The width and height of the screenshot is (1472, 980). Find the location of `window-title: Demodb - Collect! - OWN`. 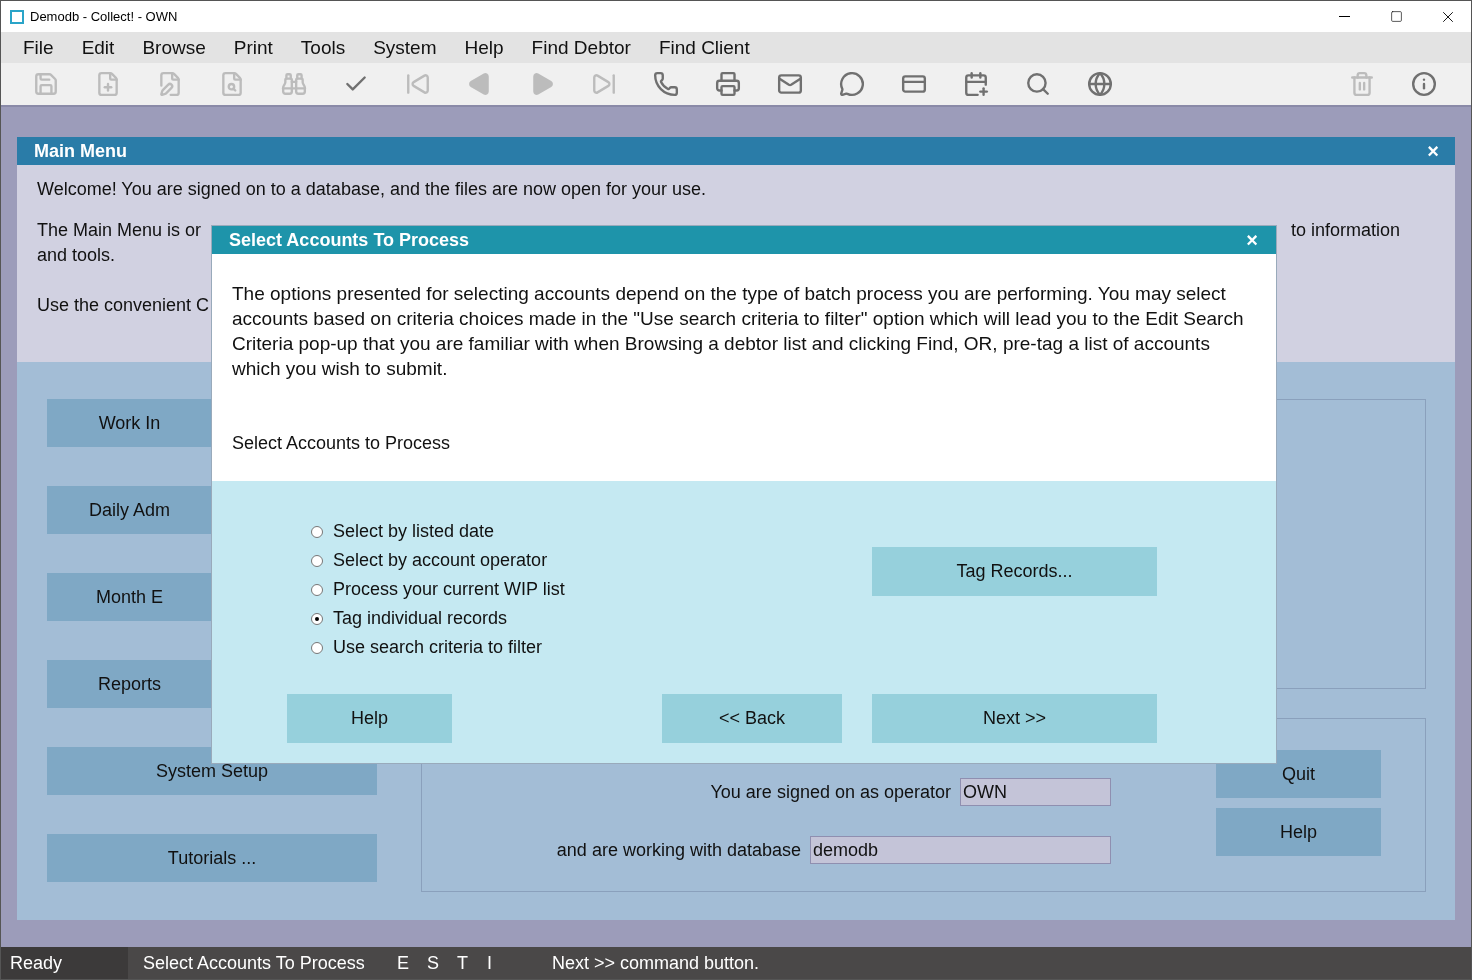

window-title: Demodb - Collect! - OWN is located at coordinates (104, 16).